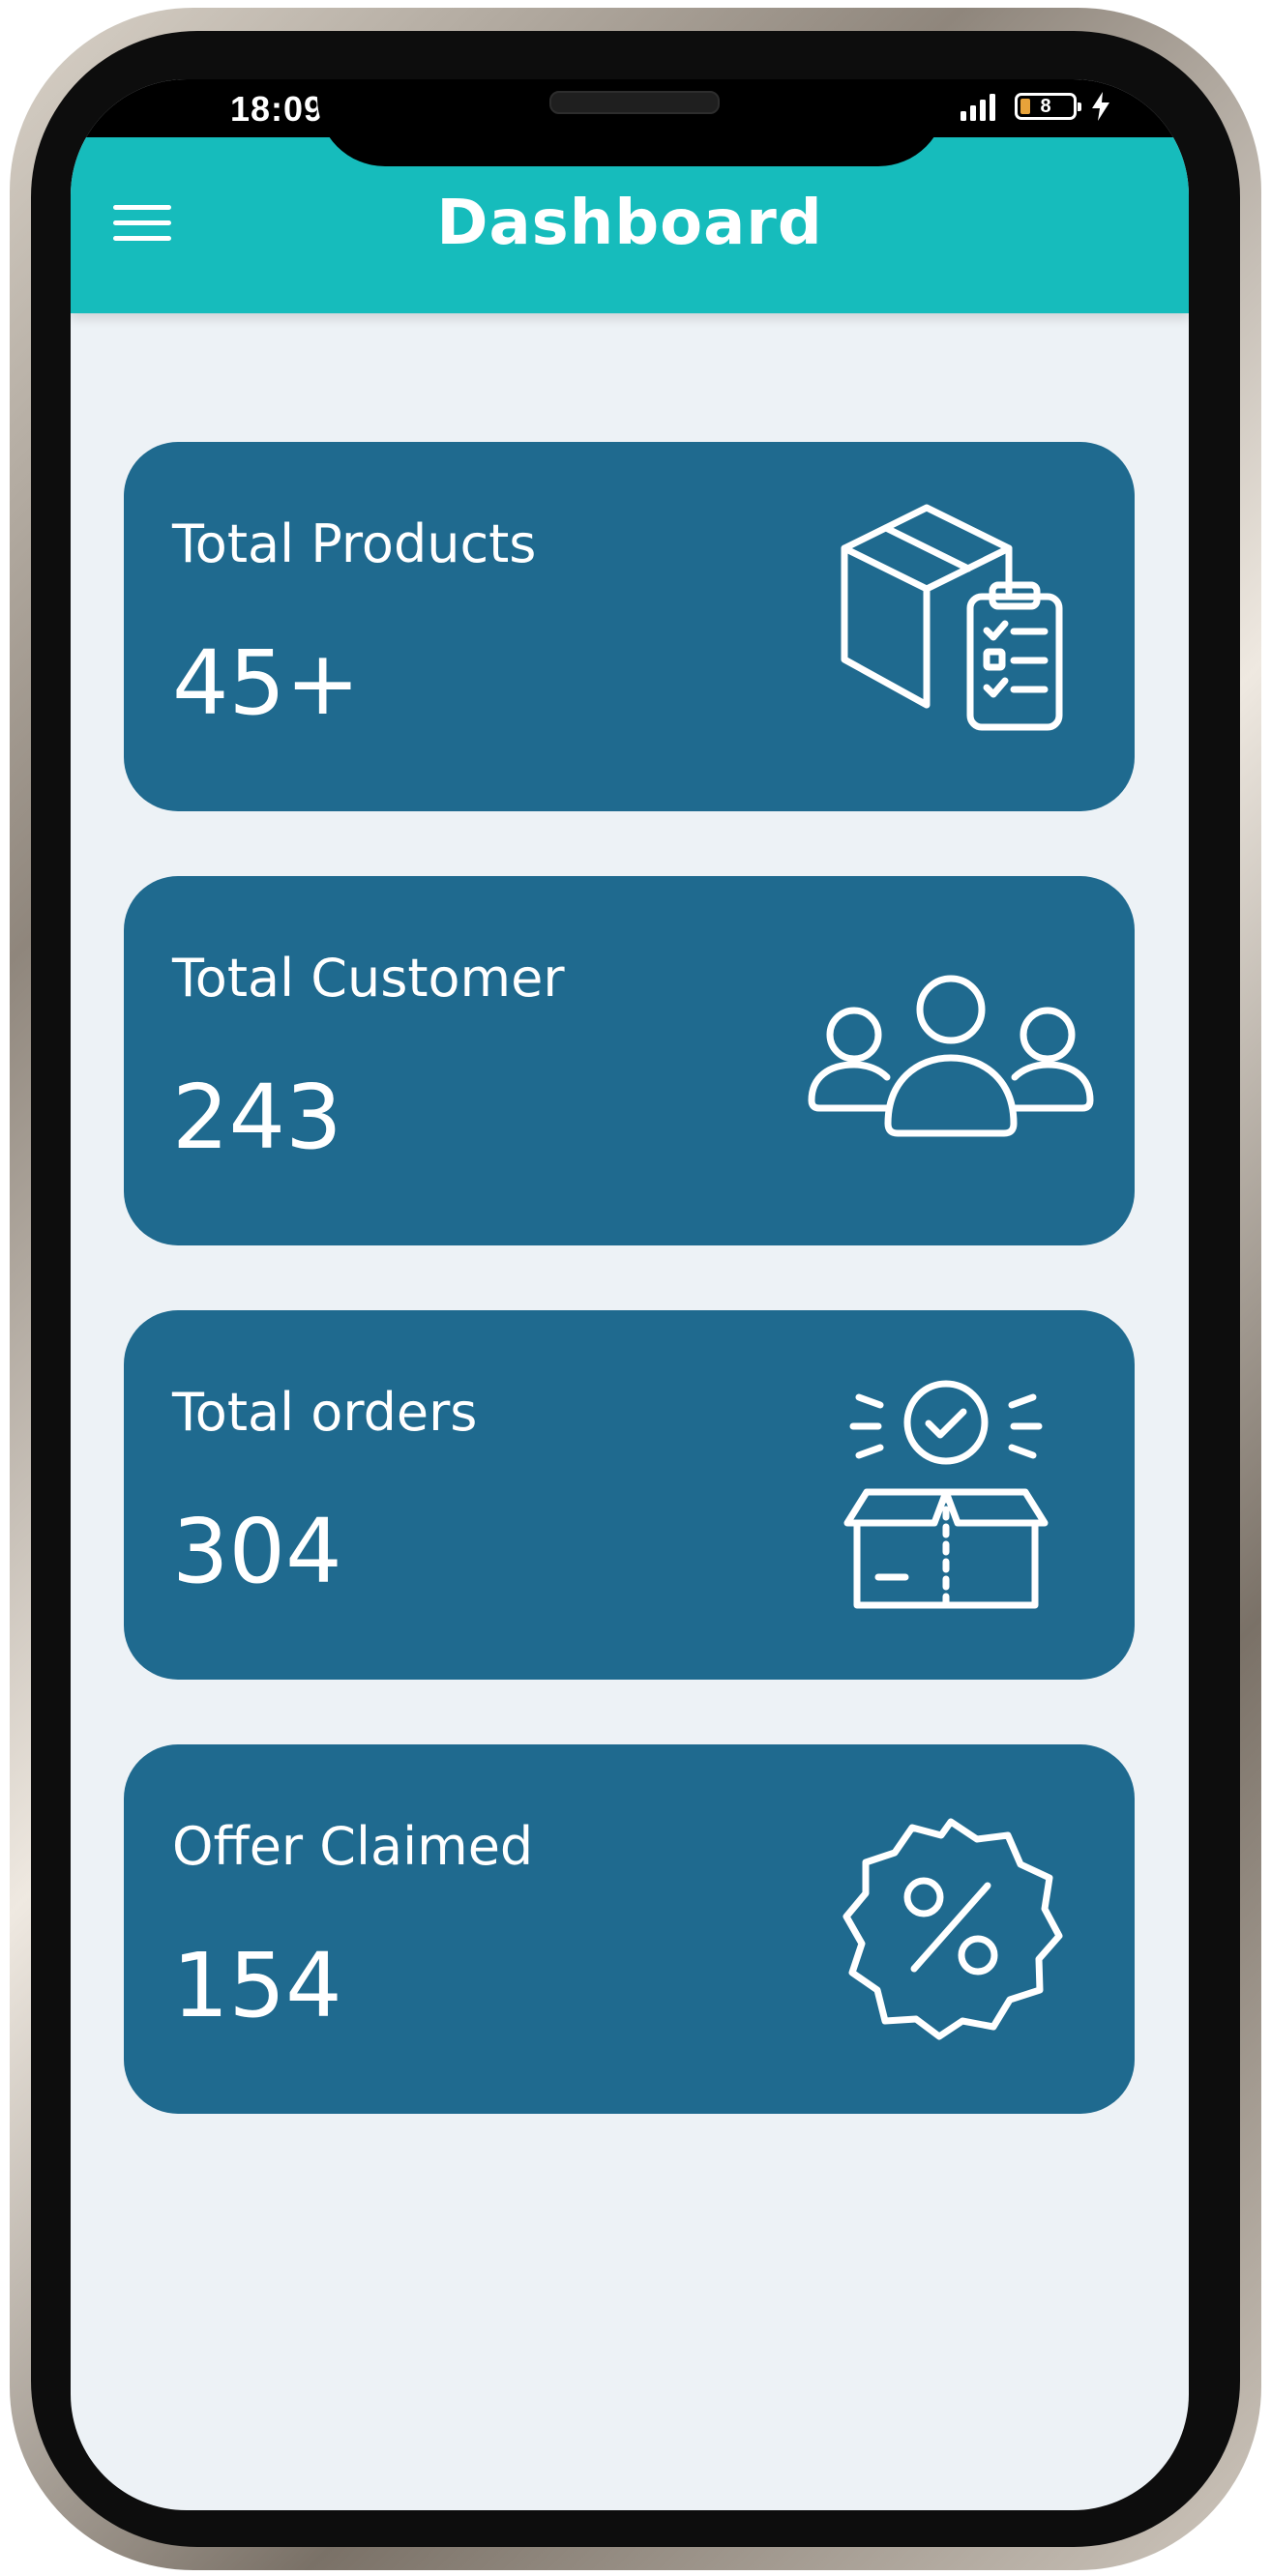 The height and width of the screenshot is (2576, 1271). Describe the element at coordinates (630, 1929) in the screenshot. I see `stat-card-offers: Offer Claimed 154` at that location.